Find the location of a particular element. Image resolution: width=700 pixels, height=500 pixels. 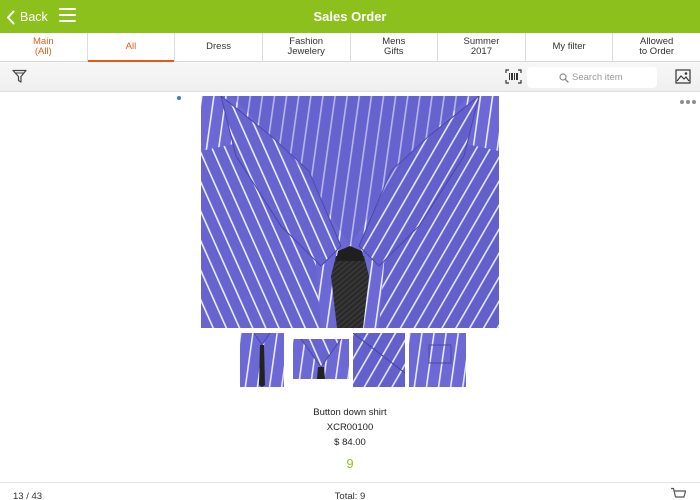

back-button: Back is located at coordinates (27, 17).